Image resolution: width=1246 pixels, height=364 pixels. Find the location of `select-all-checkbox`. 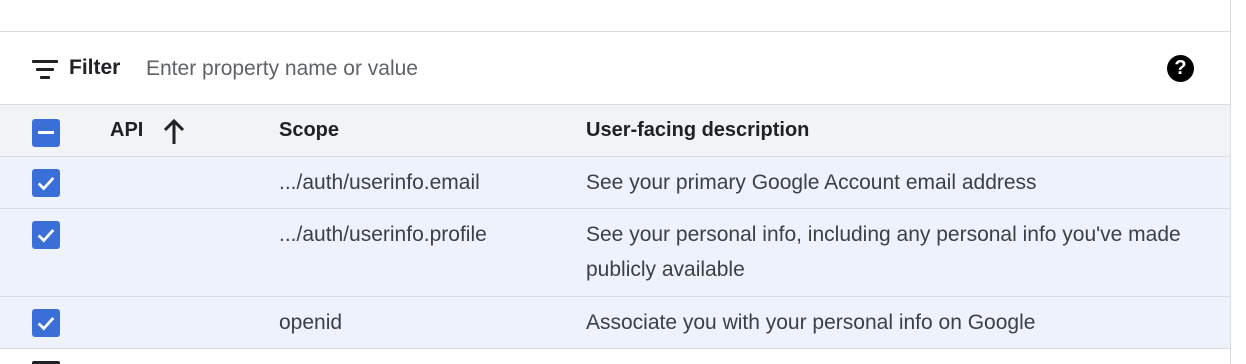

select-all-checkbox is located at coordinates (46, 133).